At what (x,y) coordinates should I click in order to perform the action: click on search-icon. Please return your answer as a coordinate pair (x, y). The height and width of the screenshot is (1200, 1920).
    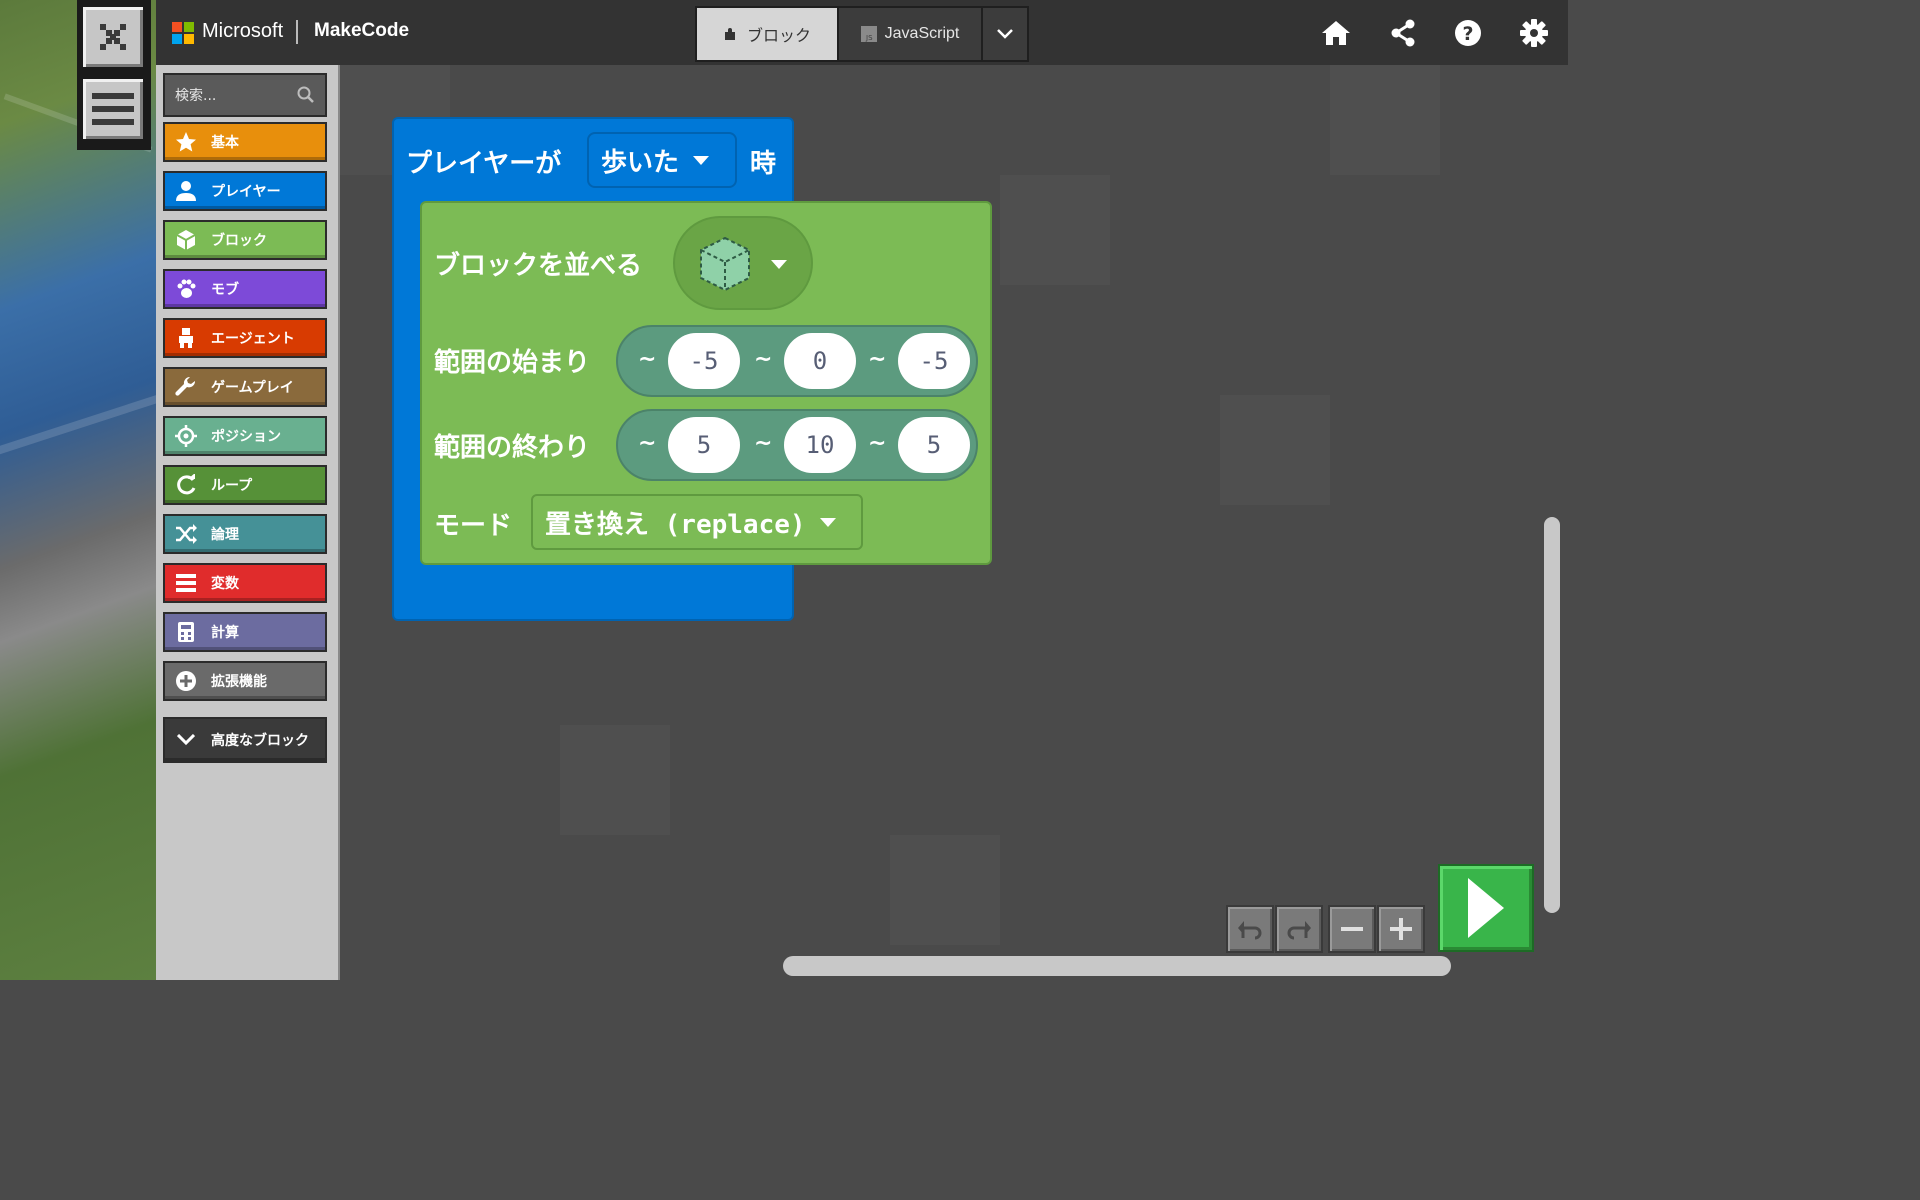
    Looking at the image, I should click on (306, 95).